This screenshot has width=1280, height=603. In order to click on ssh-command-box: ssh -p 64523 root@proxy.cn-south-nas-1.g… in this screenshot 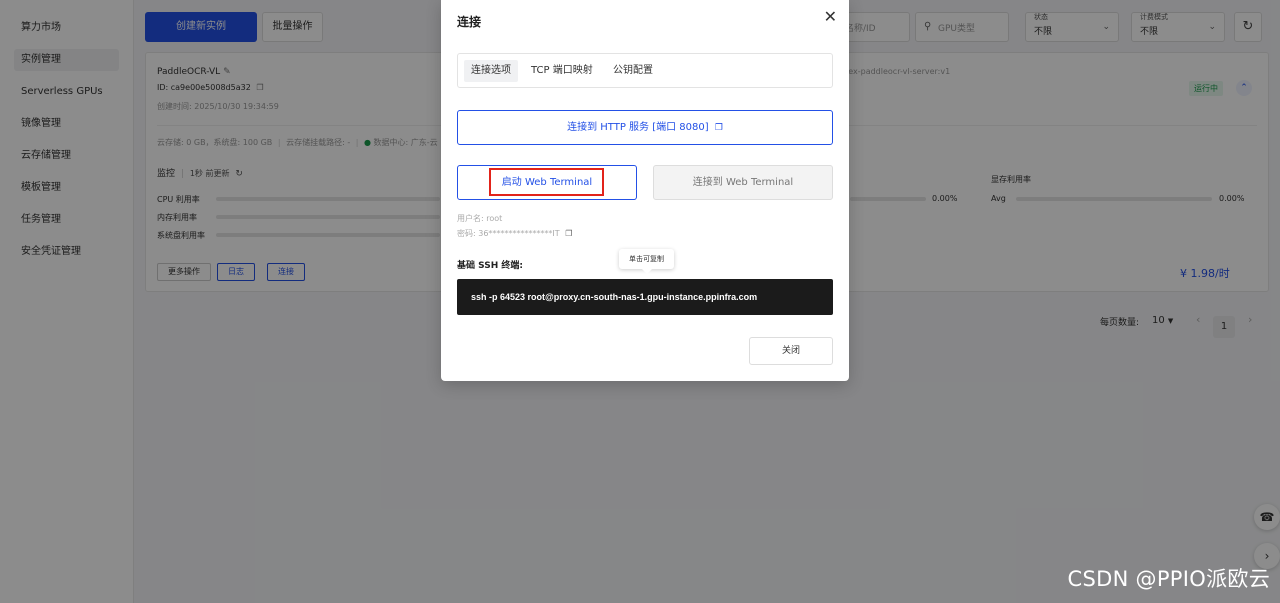, I will do `click(645, 297)`.